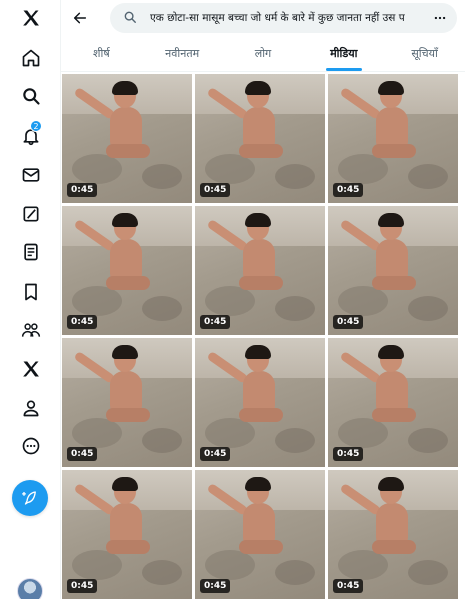  I want to click on communities-icon, so click(31, 330).